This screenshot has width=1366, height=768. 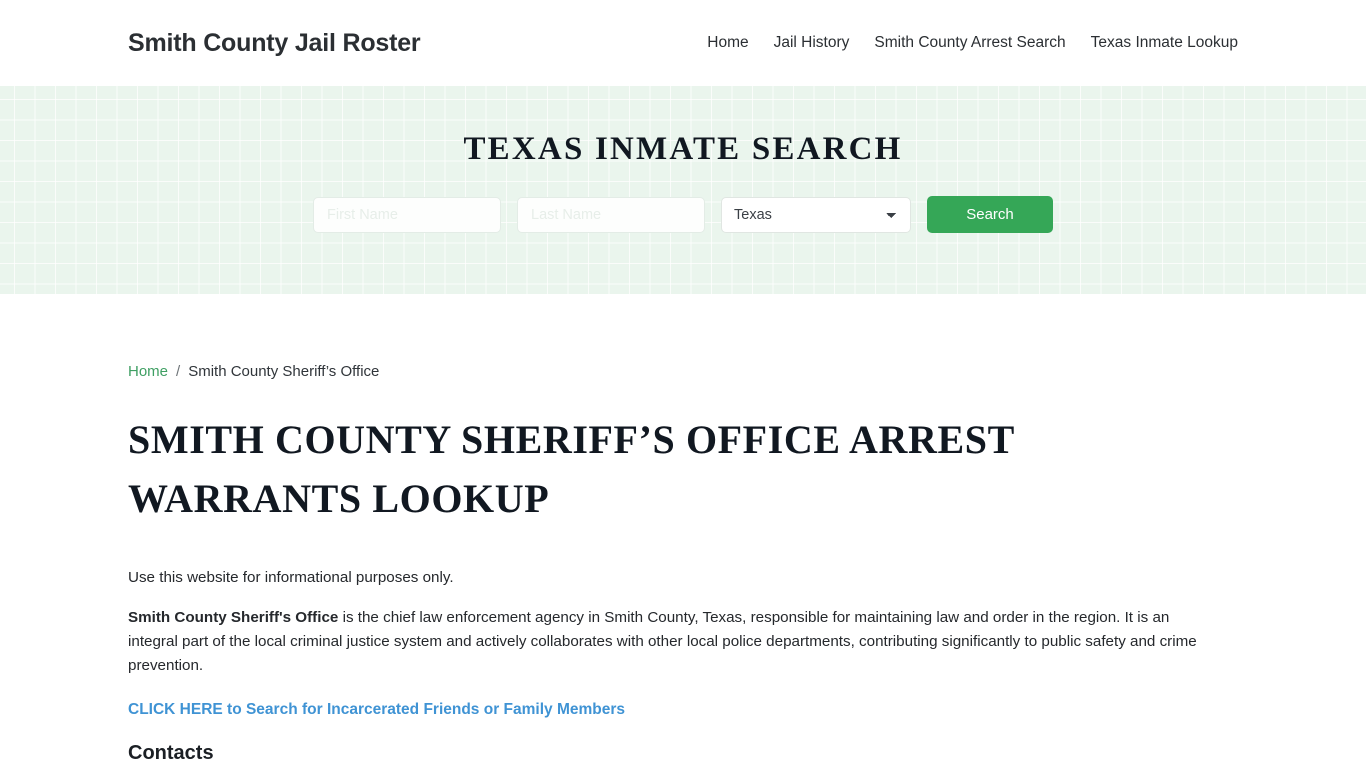 I want to click on nav-item-home: Home, so click(x=727, y=43).